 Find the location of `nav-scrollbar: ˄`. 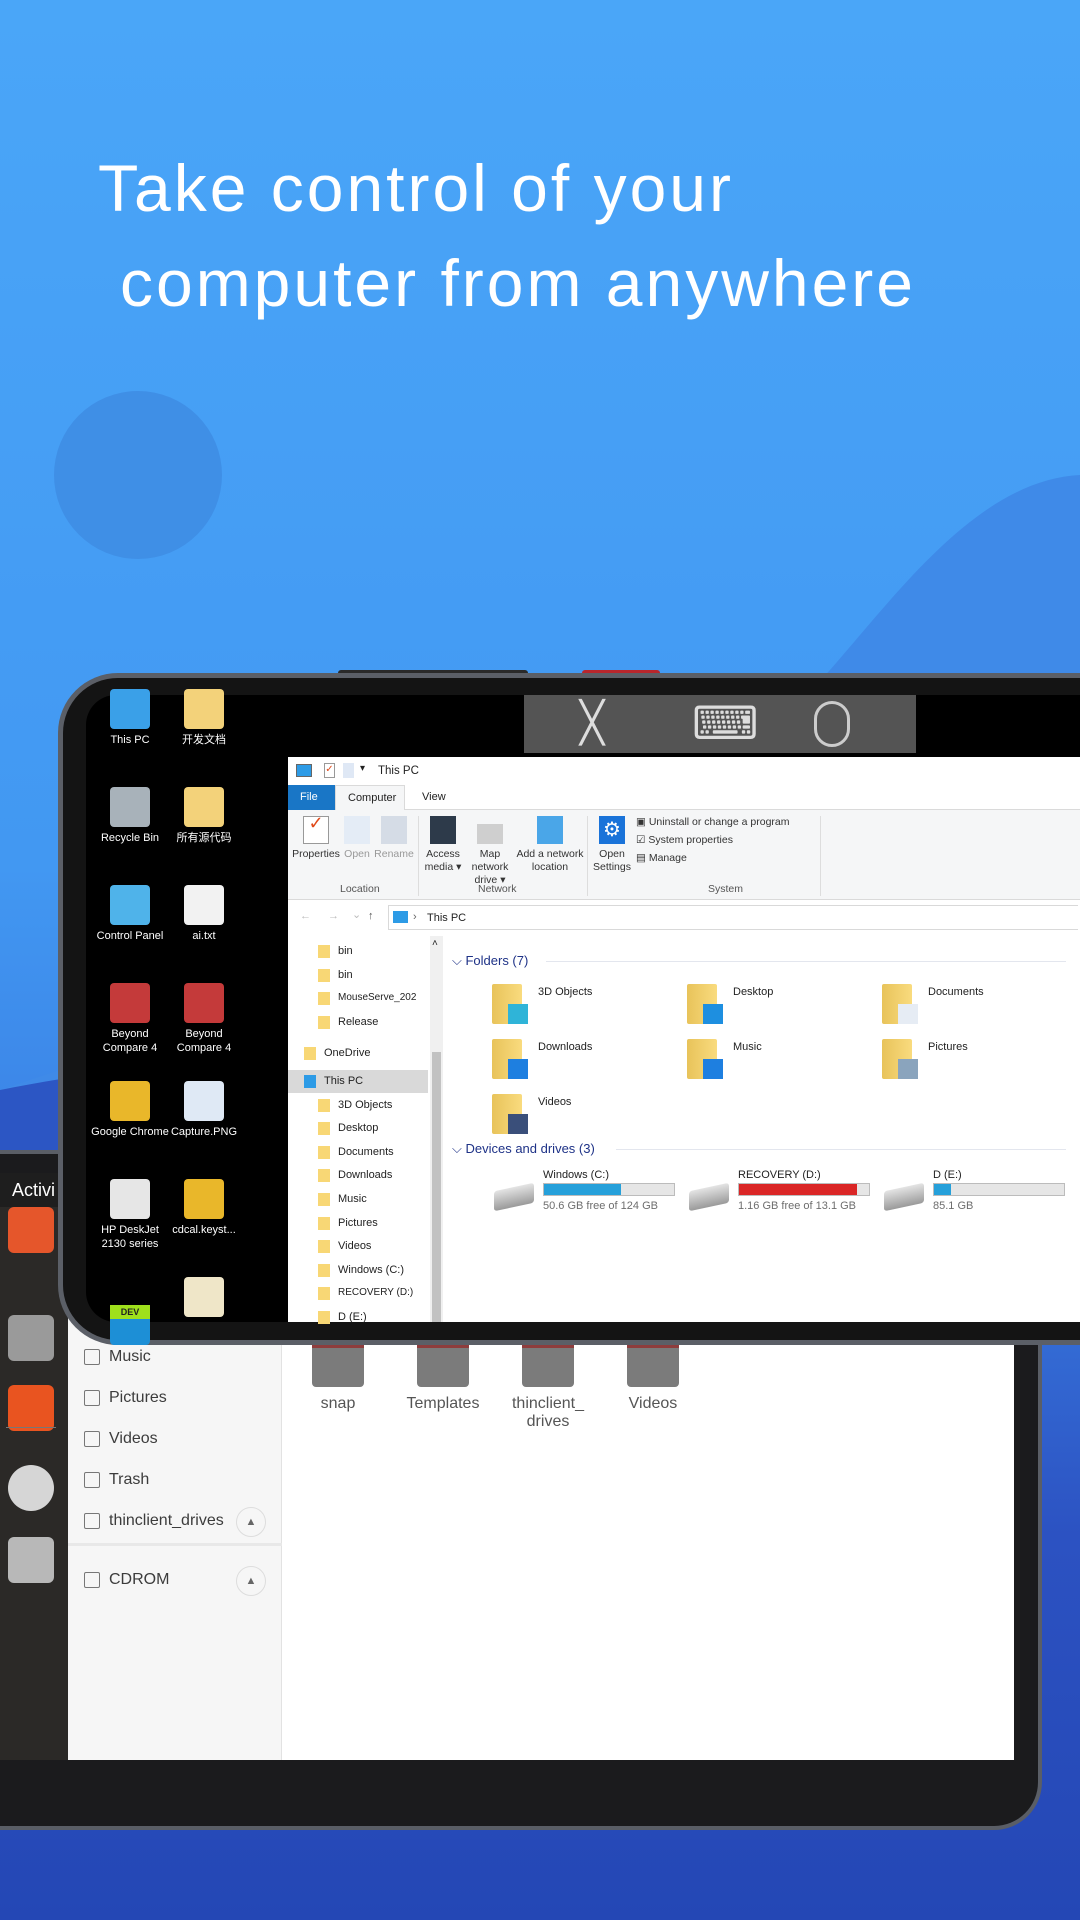

nav-scrollbar: ˄ is located at coordinates (436, 1129).